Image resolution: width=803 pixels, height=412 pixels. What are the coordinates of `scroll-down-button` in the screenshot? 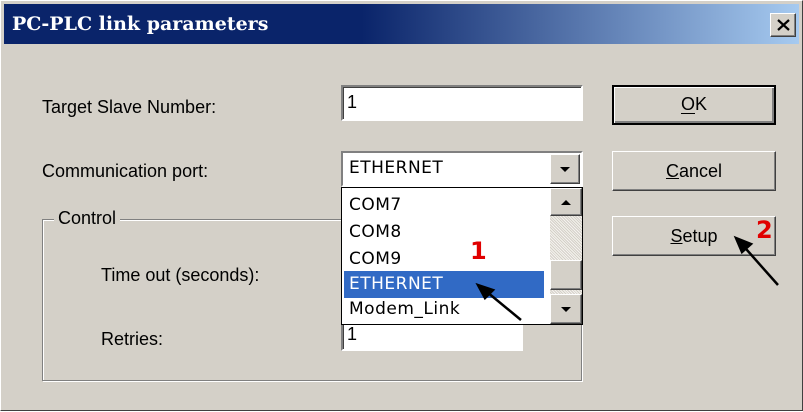 It's located at (566, 309).